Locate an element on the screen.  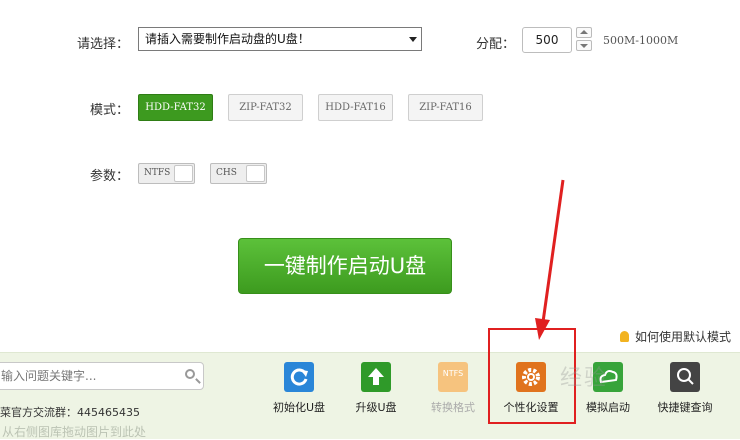
tool-init-usb: 初始化U盘 is located at coordinates (299, 388).